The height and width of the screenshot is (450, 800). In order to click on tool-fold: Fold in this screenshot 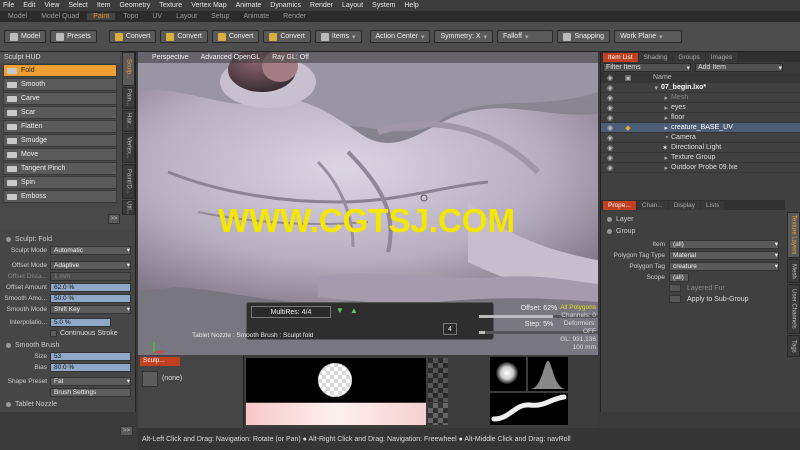, I will do `click(60, 70)`.